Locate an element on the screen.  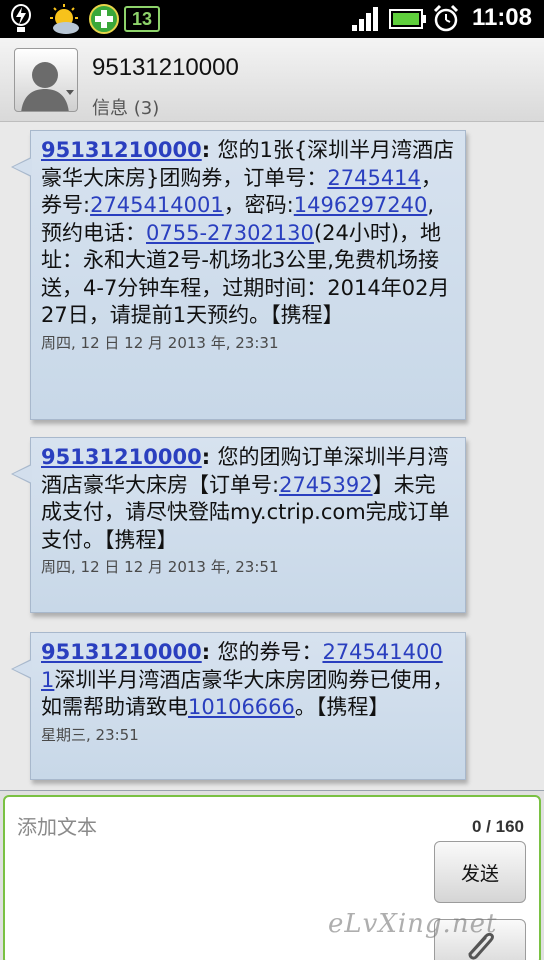
number-link: 0755-27302130 is located at coordinates (230, 233).